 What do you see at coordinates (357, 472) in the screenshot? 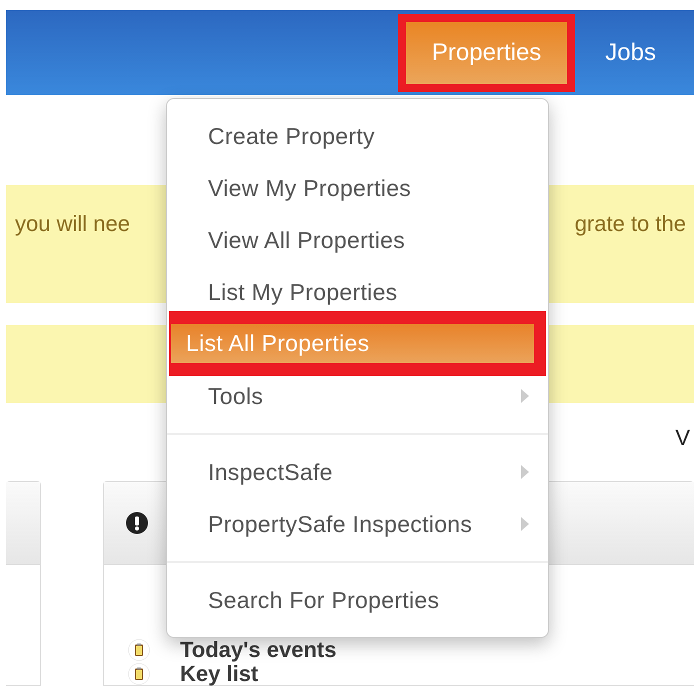
I see `menu-item: InspectSafe` at bounding box center [357, 472].